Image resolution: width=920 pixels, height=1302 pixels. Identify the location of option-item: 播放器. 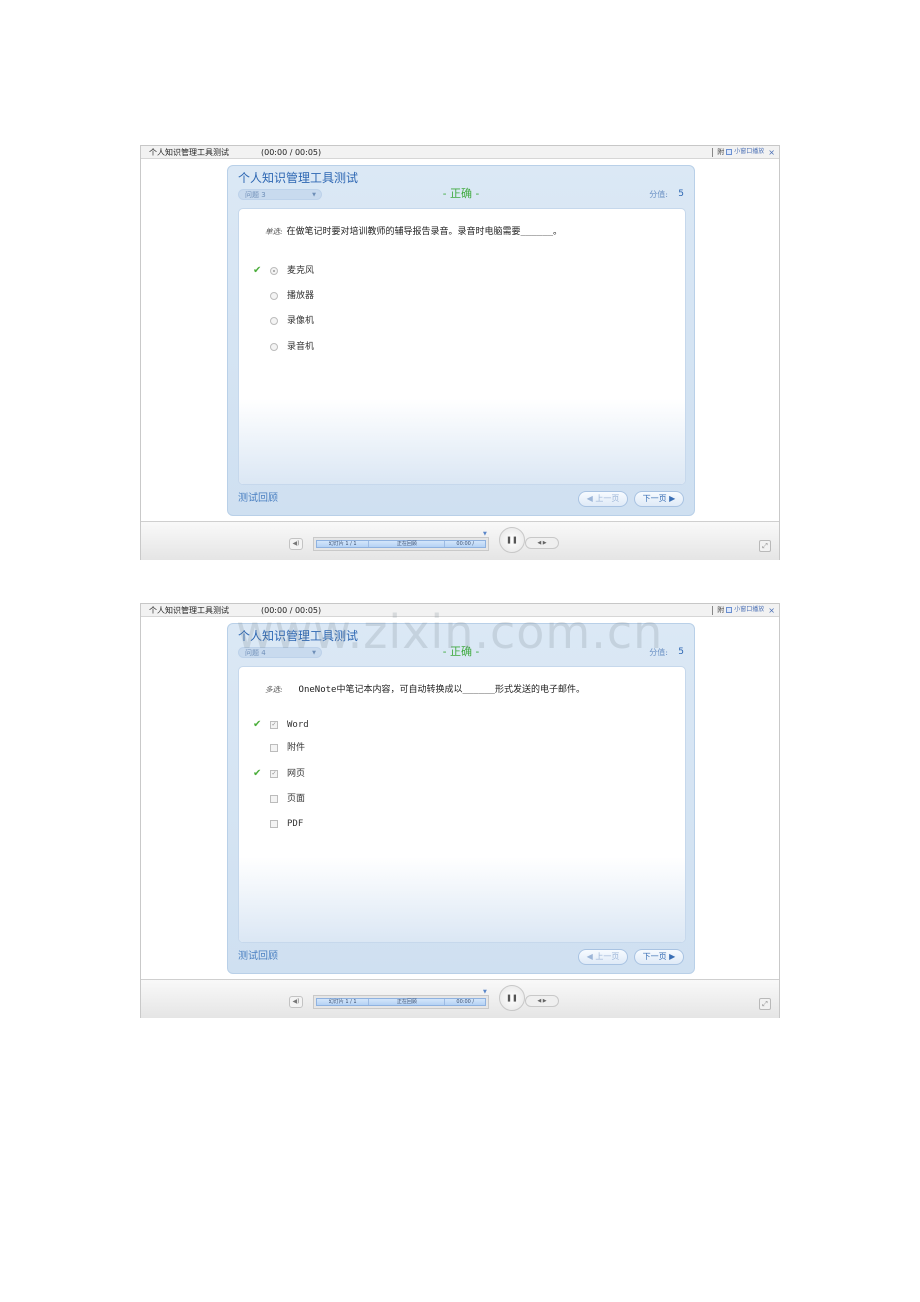
(453, 296).